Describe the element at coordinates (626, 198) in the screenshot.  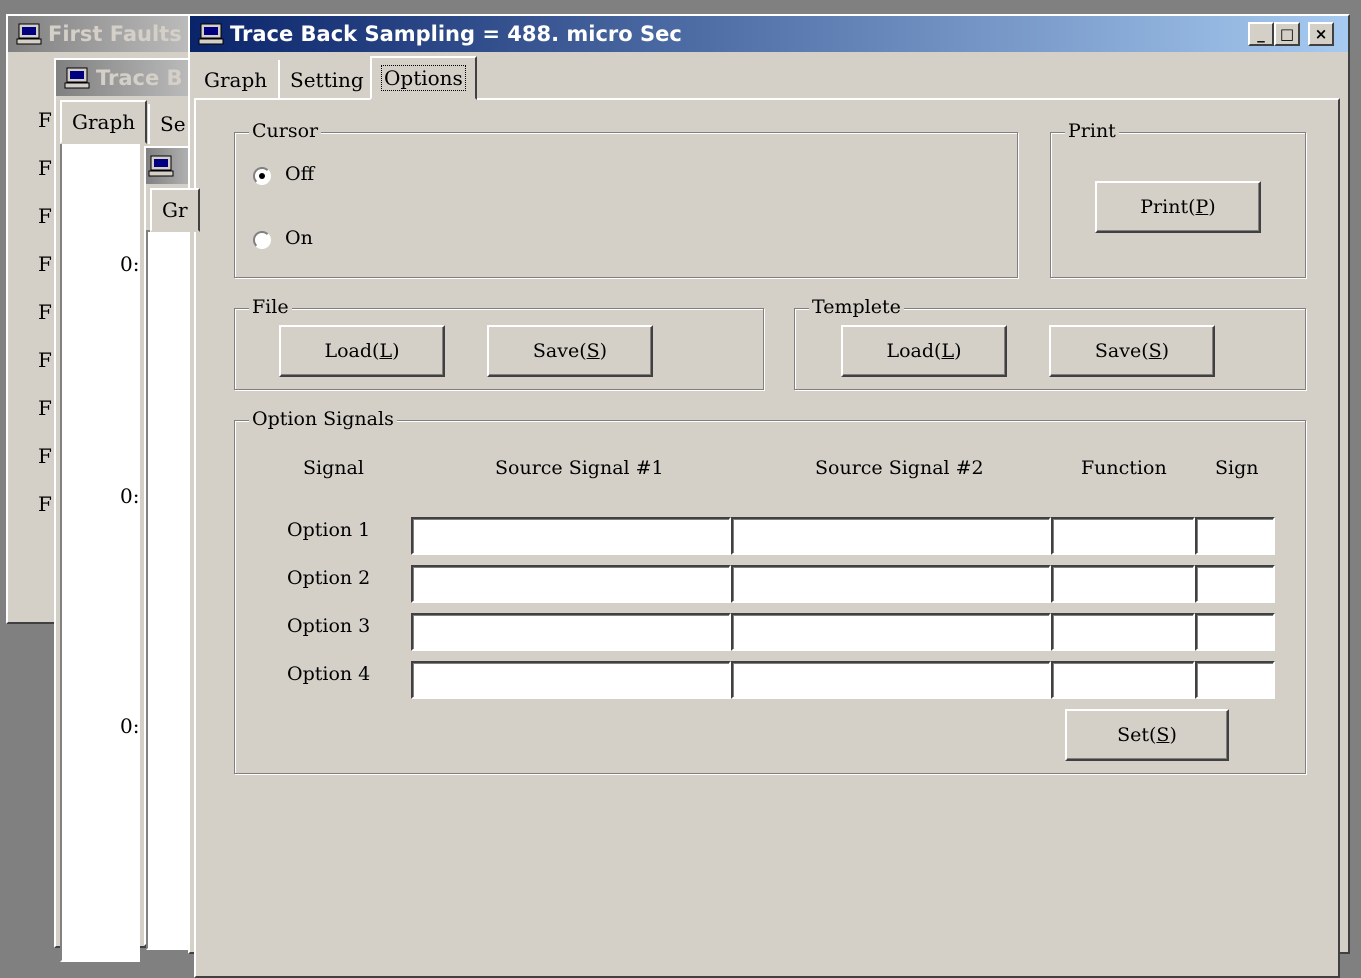
I see `cursor-group: Cursor Off On` at that location.